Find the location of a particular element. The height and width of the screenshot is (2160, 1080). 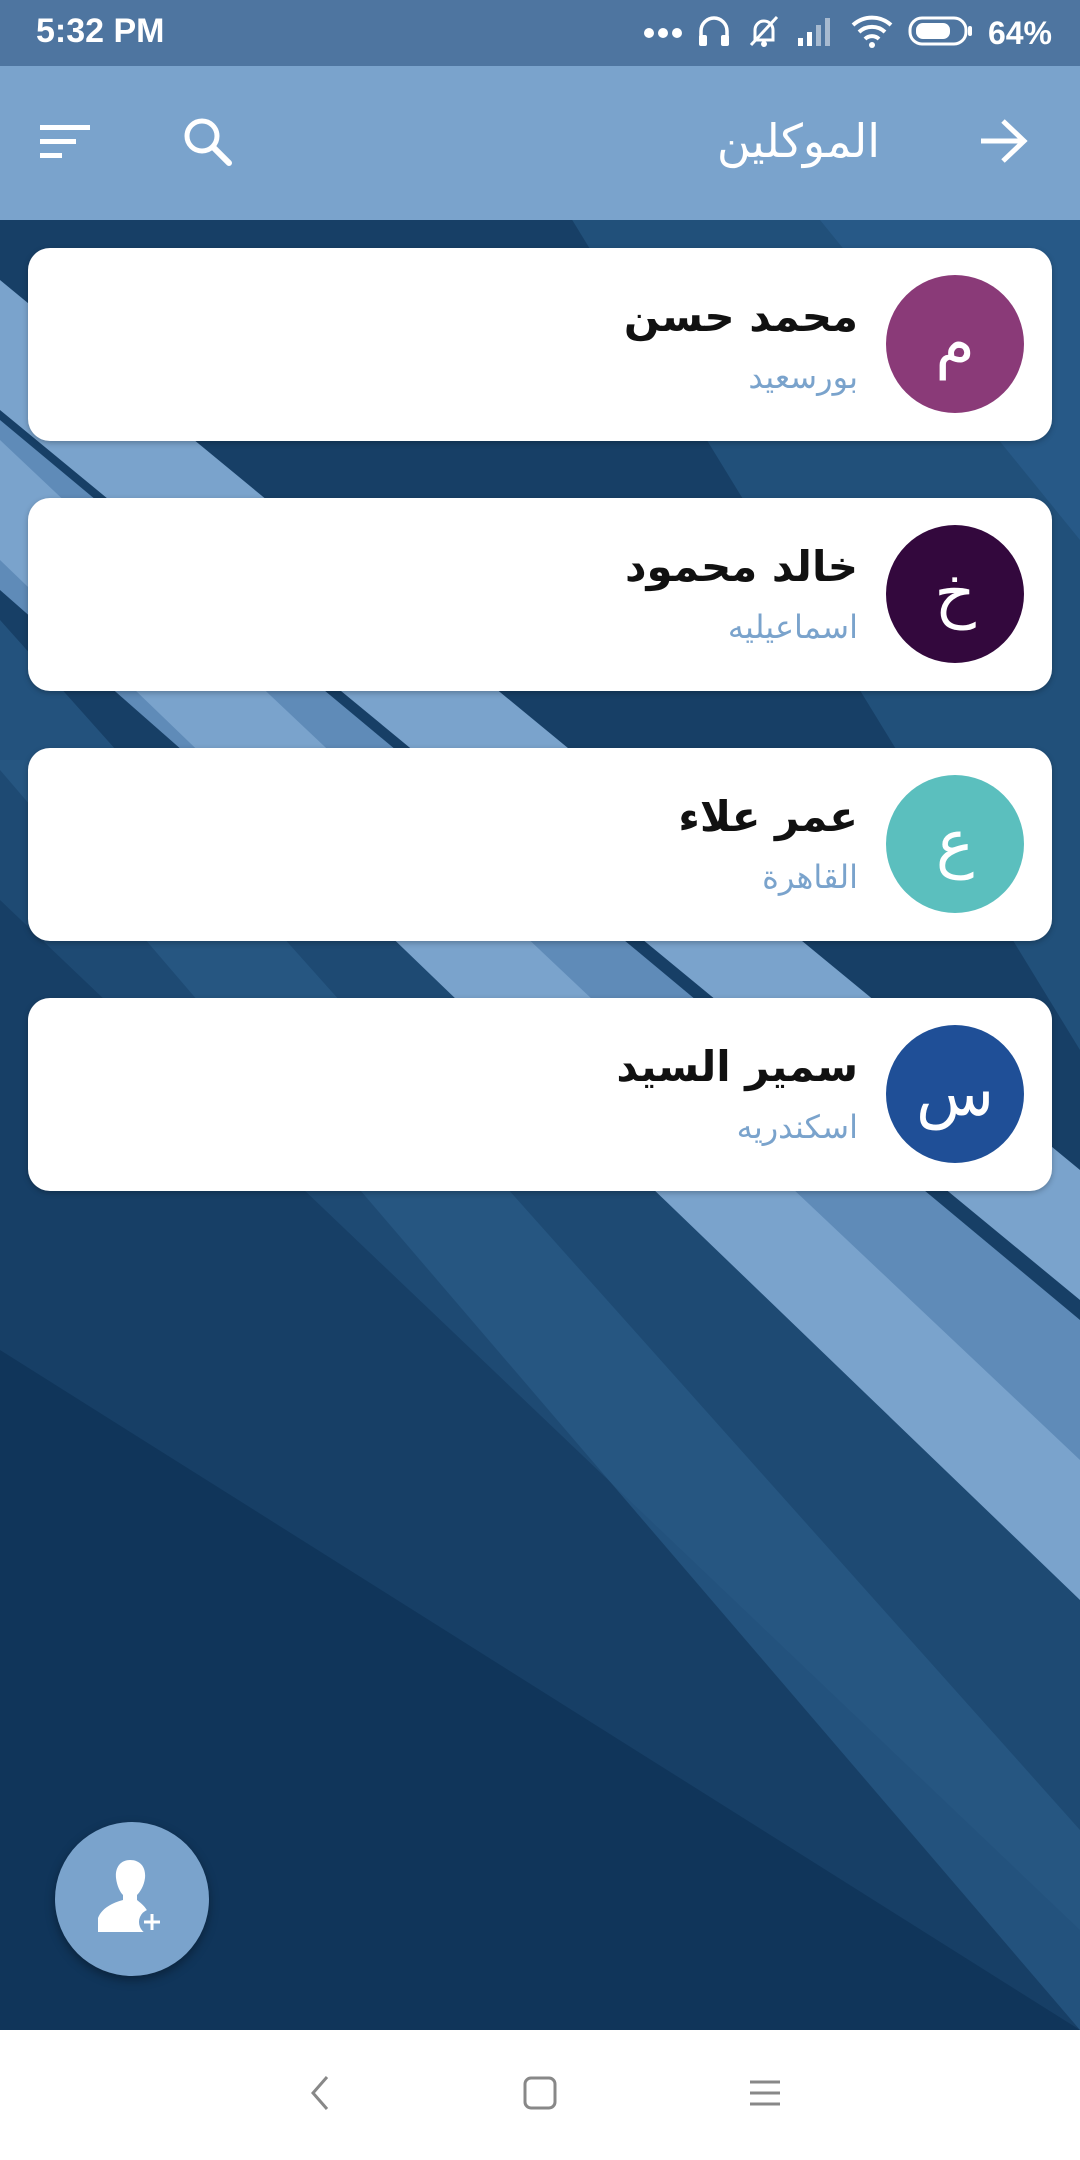

signal-icon is located at coordinates (816, 33).